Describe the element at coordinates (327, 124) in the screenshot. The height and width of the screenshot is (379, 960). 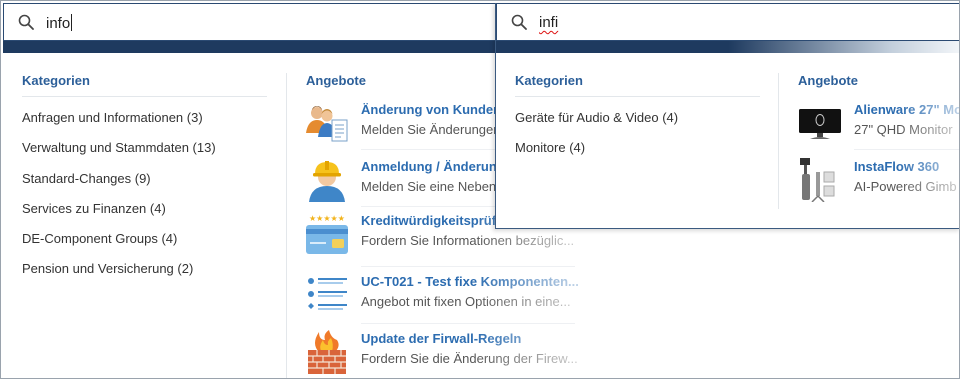
I see `people-document-icon` at that location.